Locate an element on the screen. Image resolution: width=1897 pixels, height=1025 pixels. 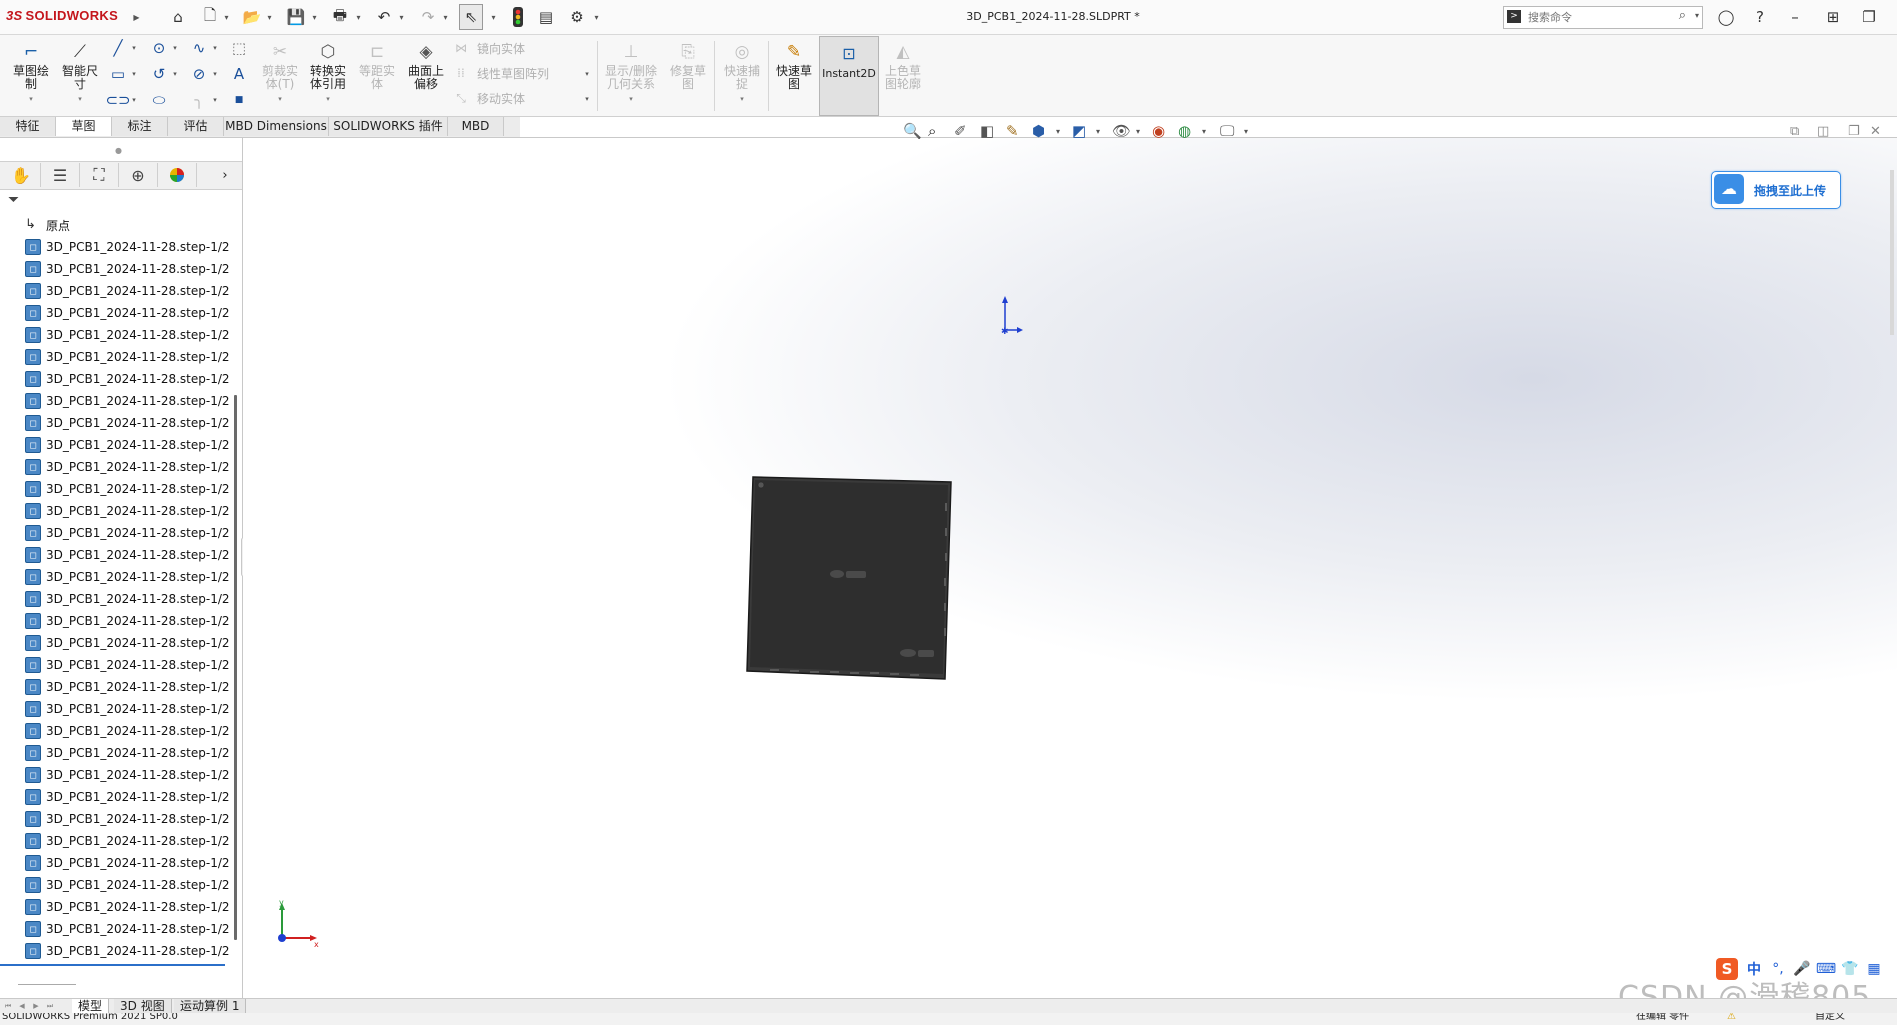
feature-manager-tab-icon: ✋ is located at coordinates (21, 175).